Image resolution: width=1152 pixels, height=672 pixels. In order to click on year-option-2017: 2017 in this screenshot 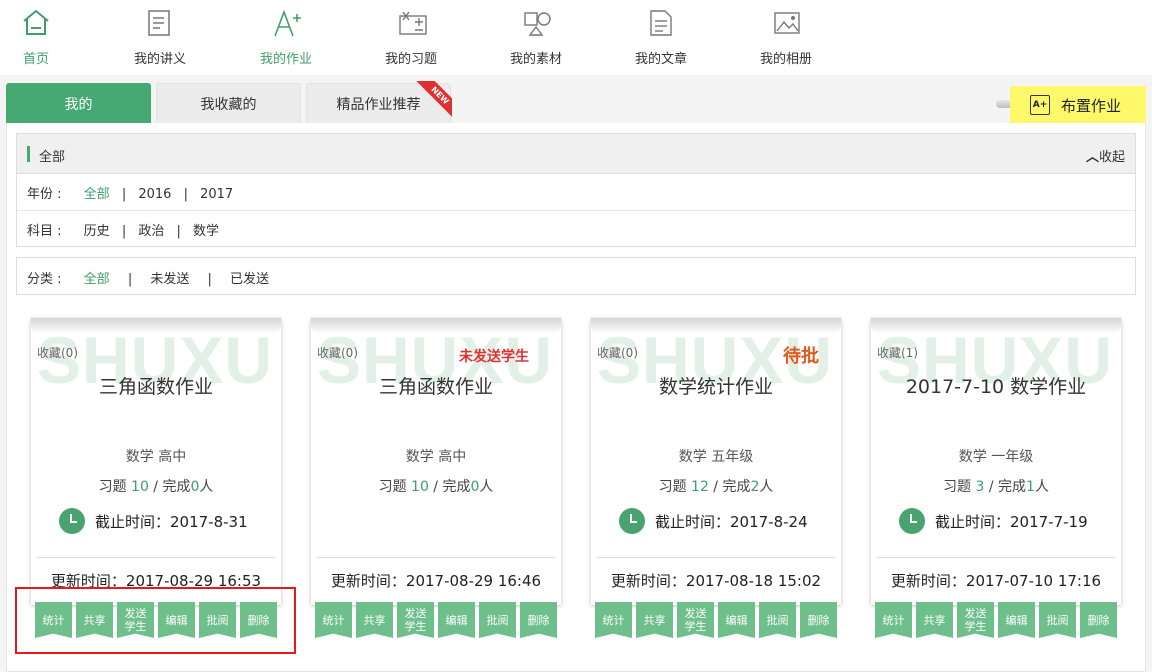, I will do `click(216, 194)`.